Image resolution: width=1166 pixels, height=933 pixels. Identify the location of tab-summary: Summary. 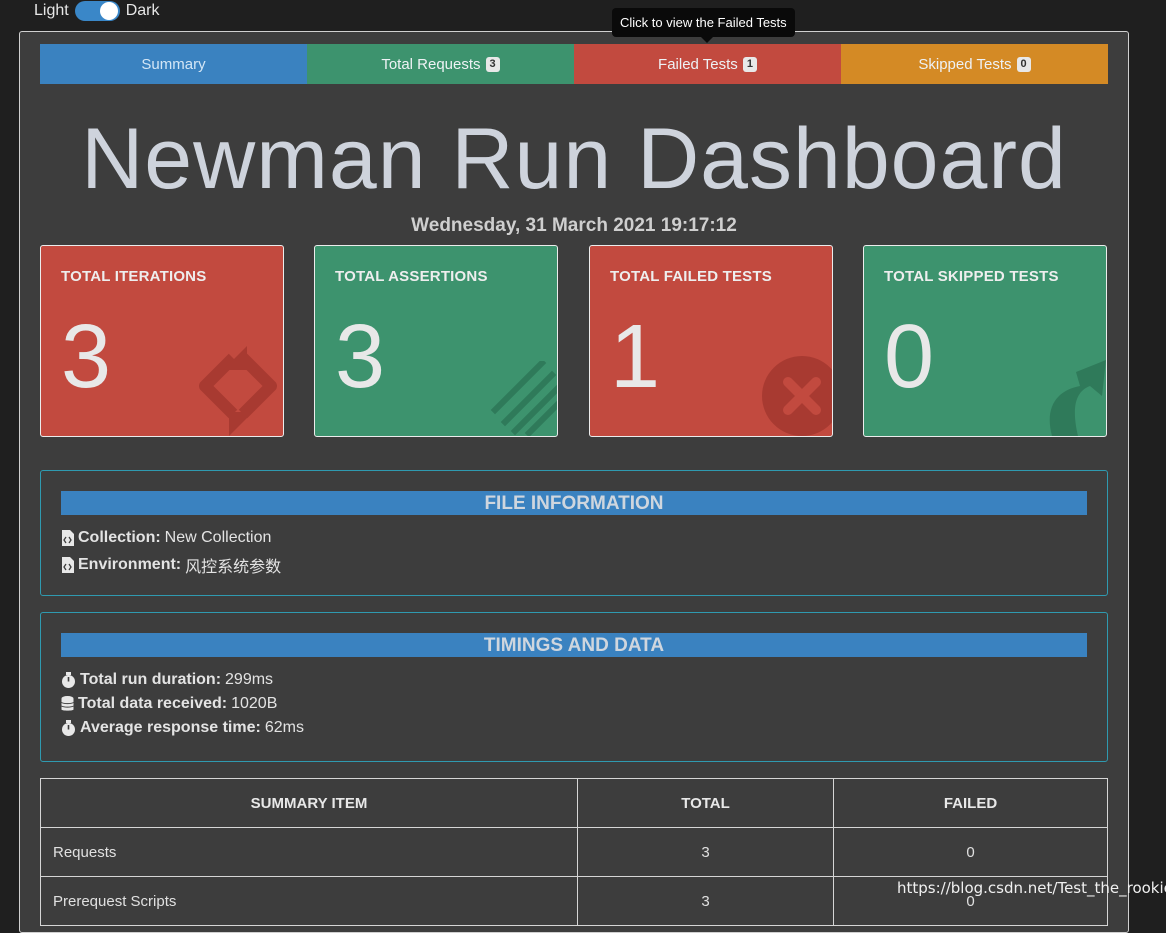
(173, 64).